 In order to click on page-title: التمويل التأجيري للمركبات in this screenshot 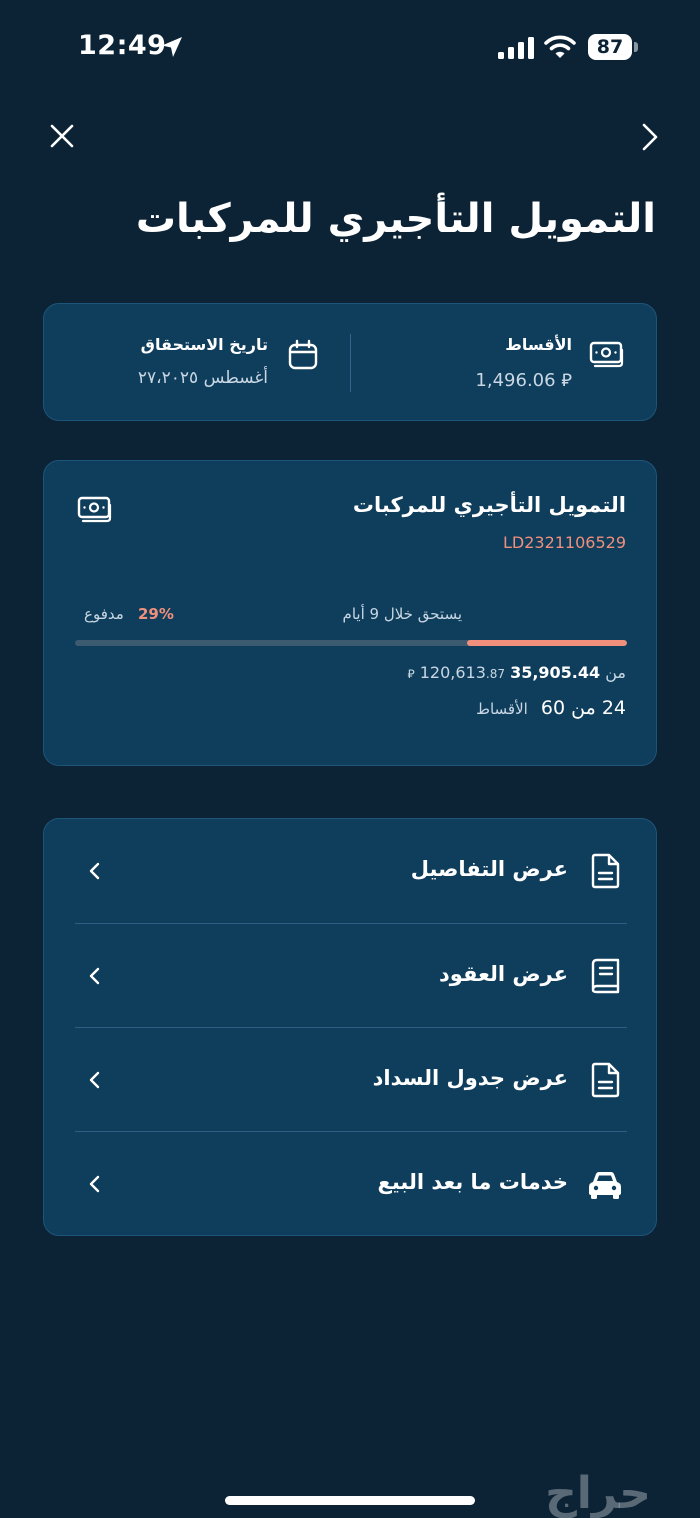, I will do `click(395, 219)`.